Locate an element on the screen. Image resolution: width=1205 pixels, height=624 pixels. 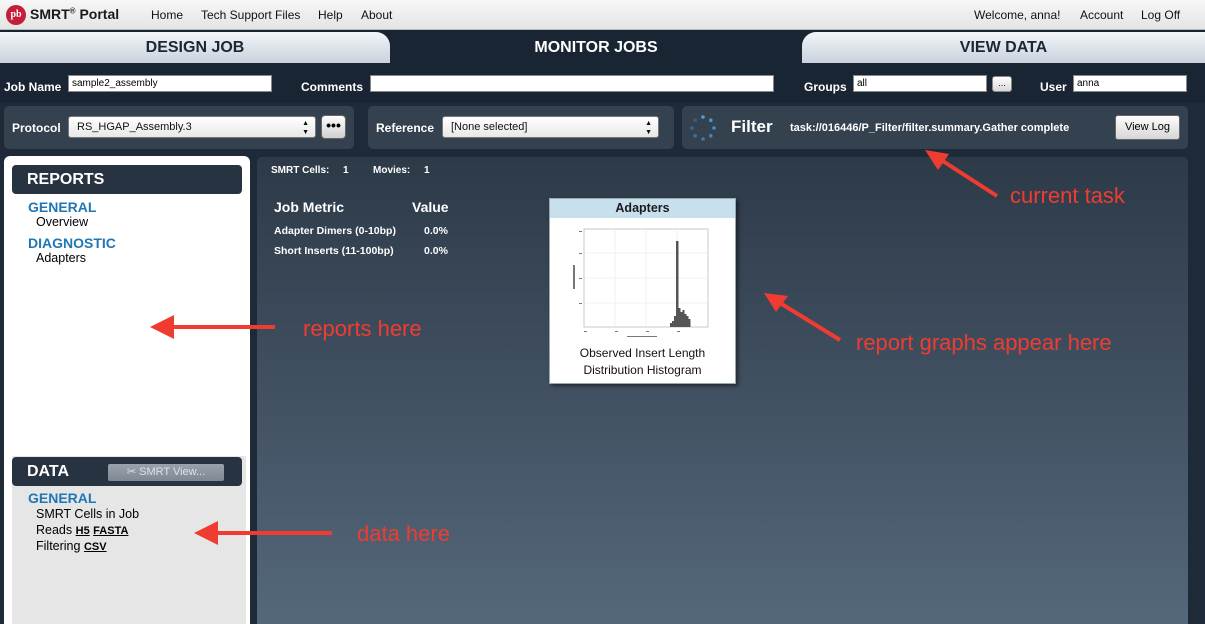
view-log-button: View Log is located at coordinates (1147, 127).